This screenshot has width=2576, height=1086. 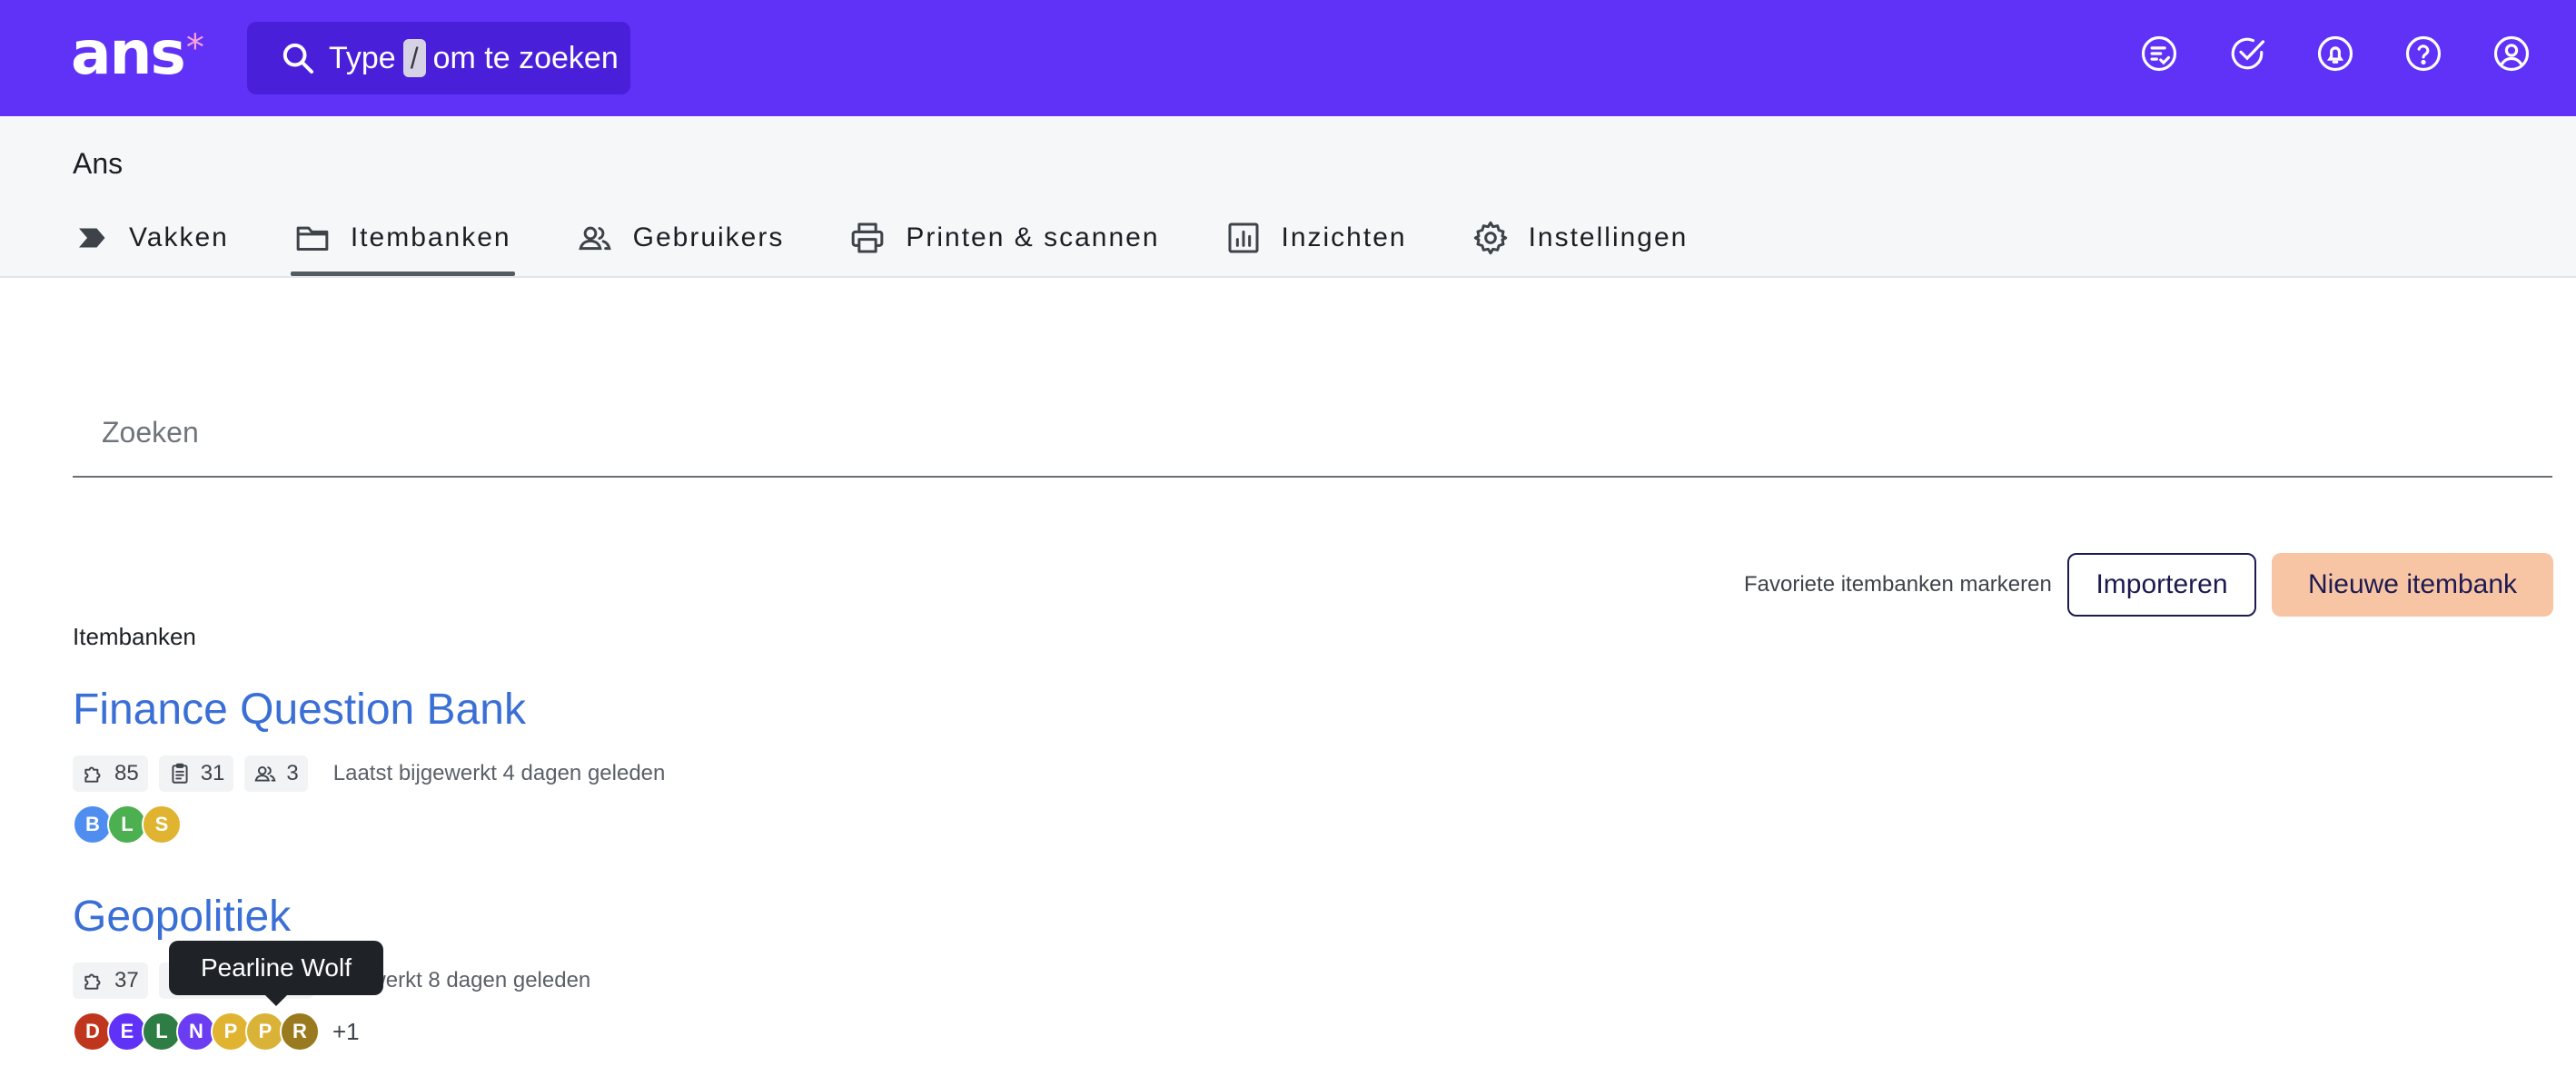 I want to click on org-title: Ans, so click(x=98, y=163).